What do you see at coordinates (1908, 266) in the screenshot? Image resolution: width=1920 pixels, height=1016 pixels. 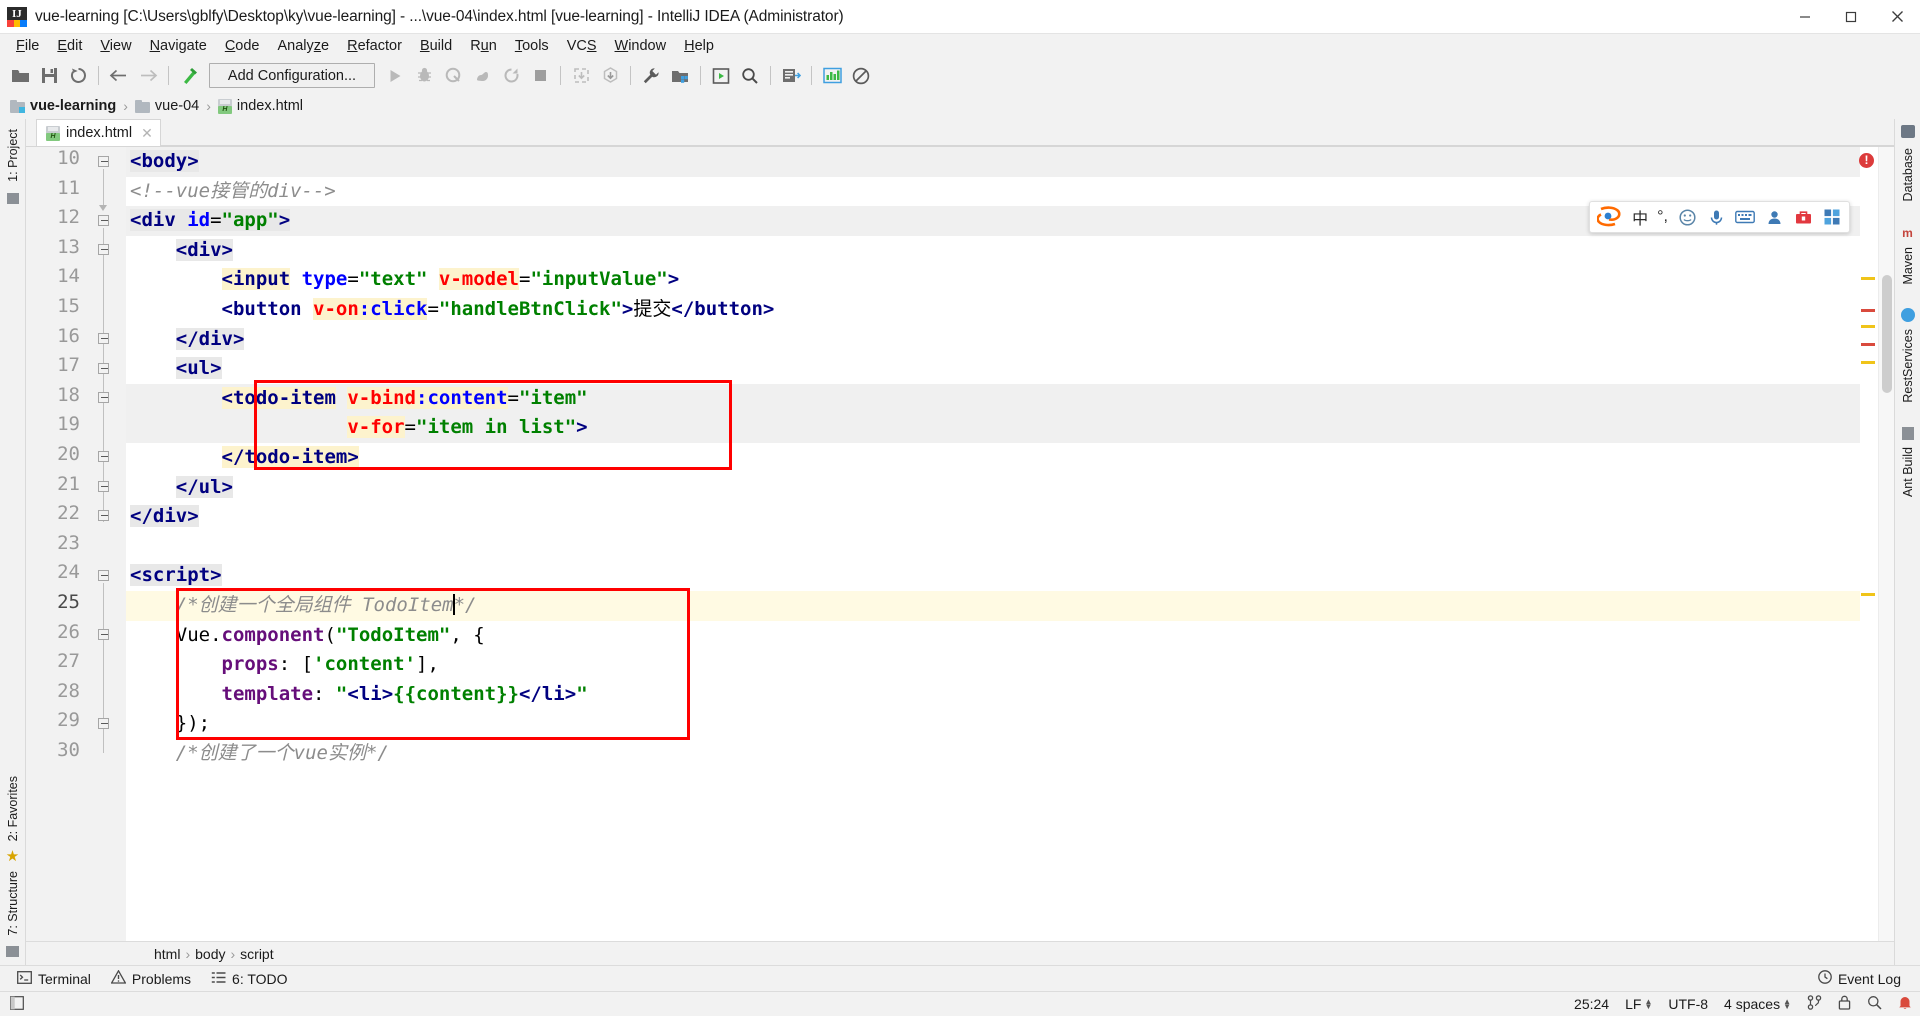 I see `sidebar-item-maven: Maven` at bounding box center [1908, 266].